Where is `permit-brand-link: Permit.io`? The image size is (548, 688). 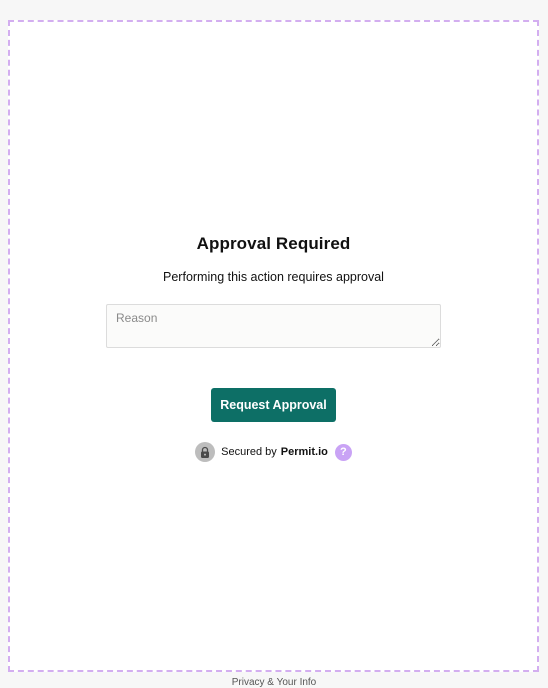
permit-brand-link: Permit.io is located at coordinates (304, 452).